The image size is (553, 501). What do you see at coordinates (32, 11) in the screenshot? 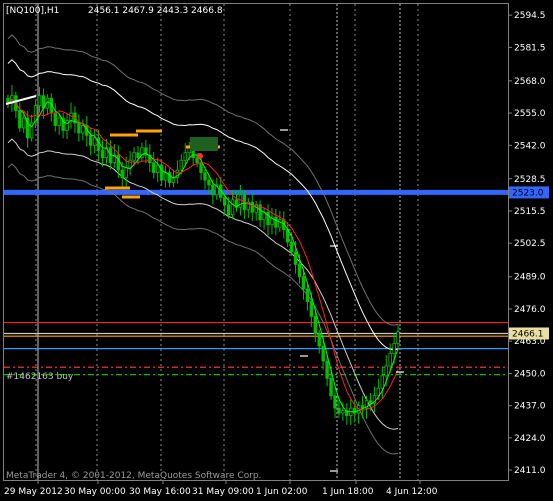
I see `header-symbol: [NQ100],H1` at bounding box center [32, 11].